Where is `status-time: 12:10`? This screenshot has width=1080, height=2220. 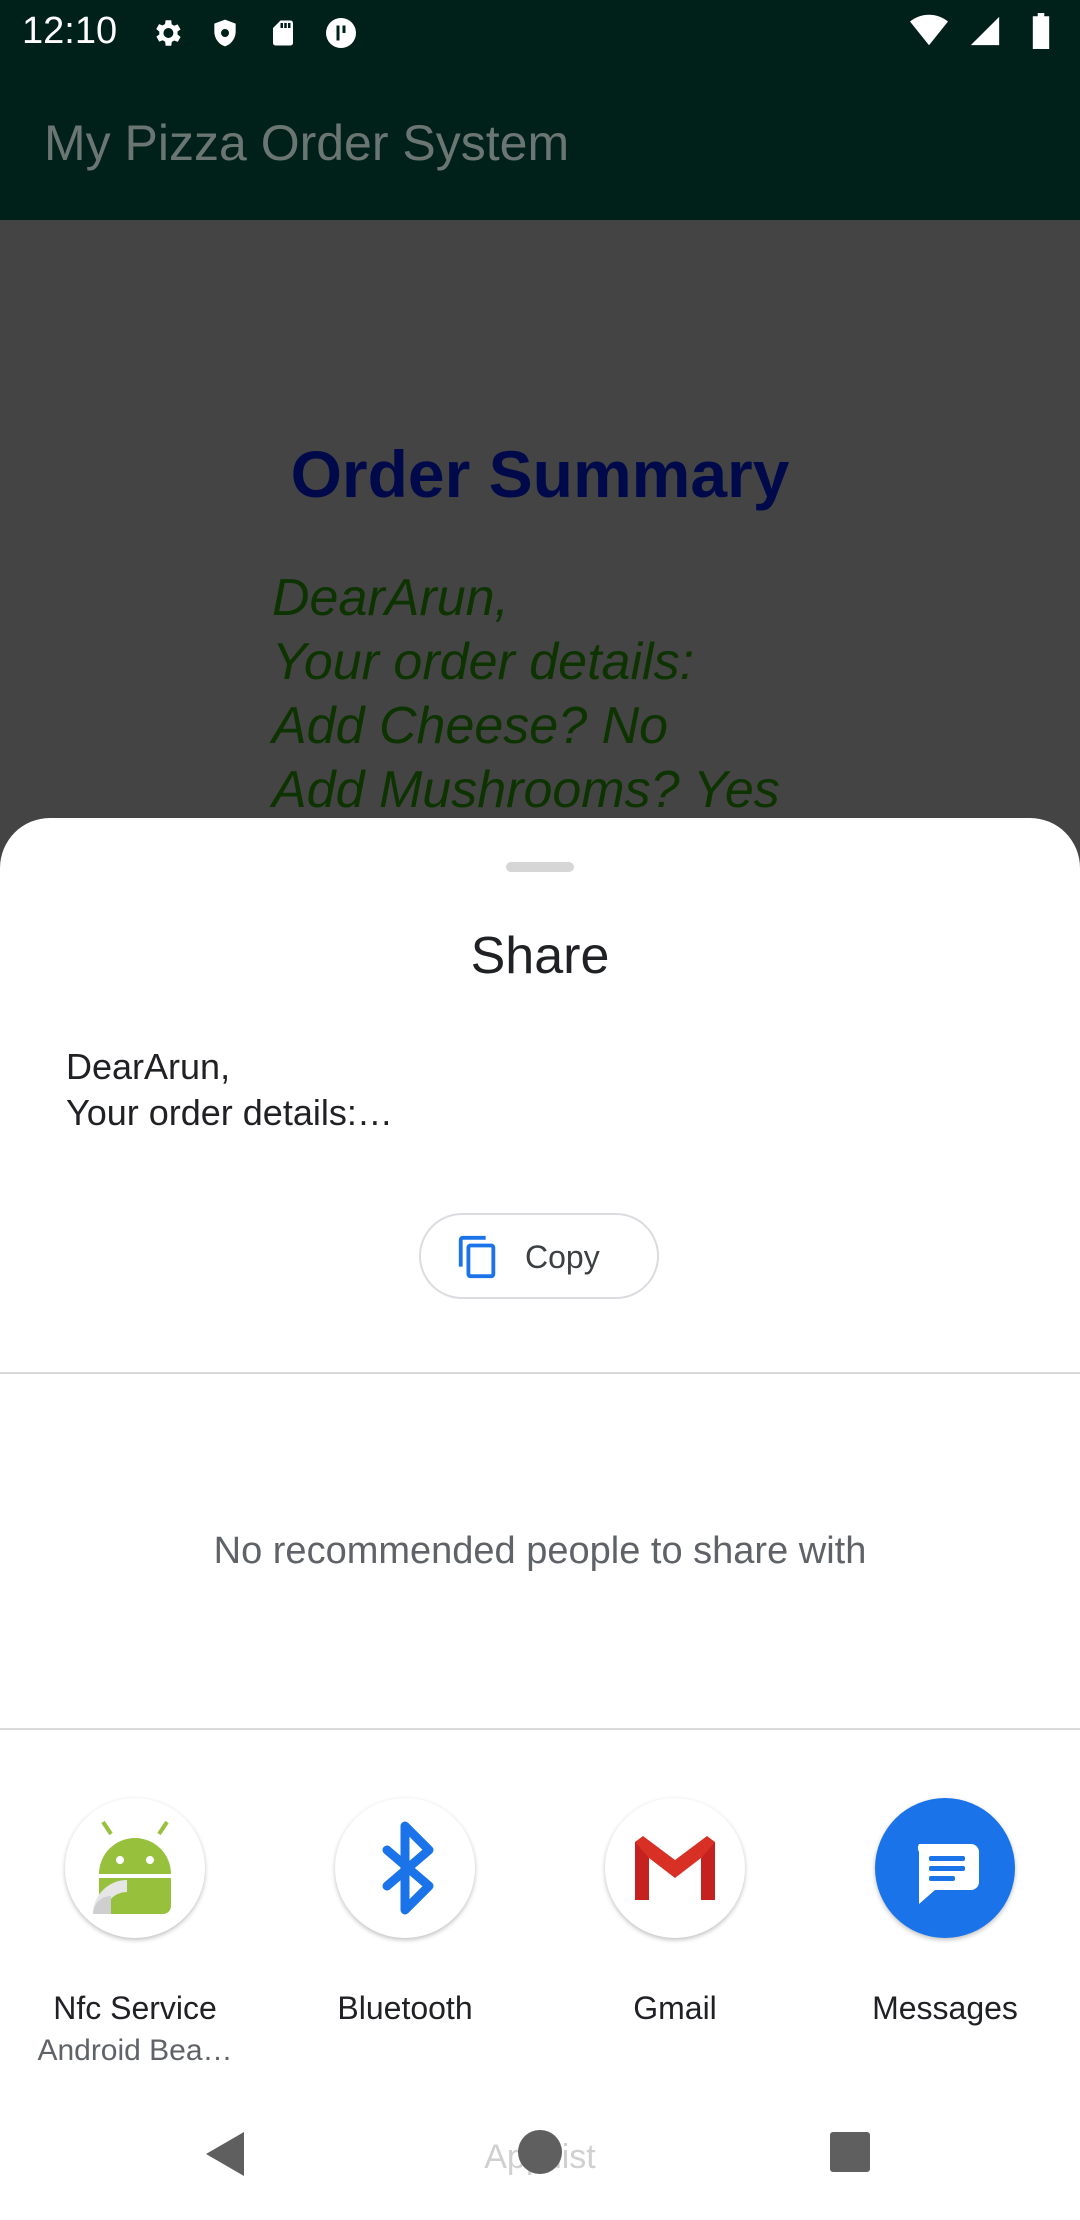
status-time: 12:10 is located at coordinates (70, 31).